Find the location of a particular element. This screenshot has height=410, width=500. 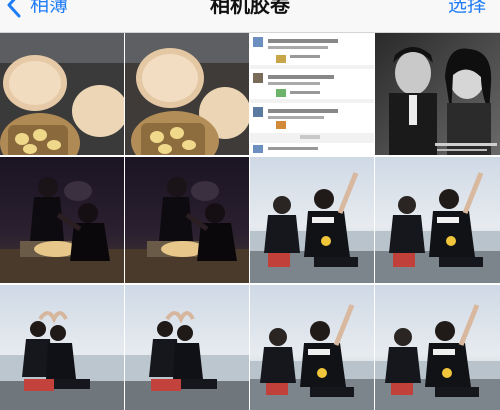

photo-thumbnail-chat-screenshot is located at coordinates (312, 94).